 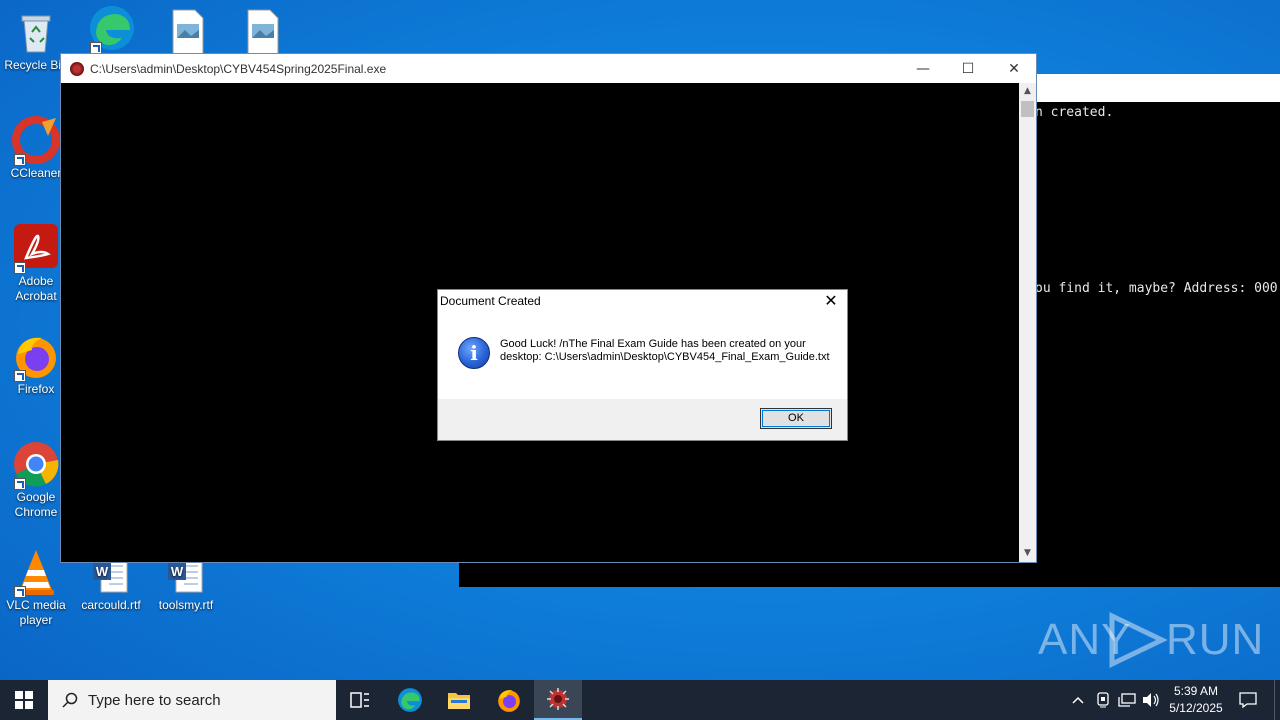 What do you see at coordinates (36, 141) in the screenshot?
I see `ccleaner-icon` at bounding box center [36, 141].